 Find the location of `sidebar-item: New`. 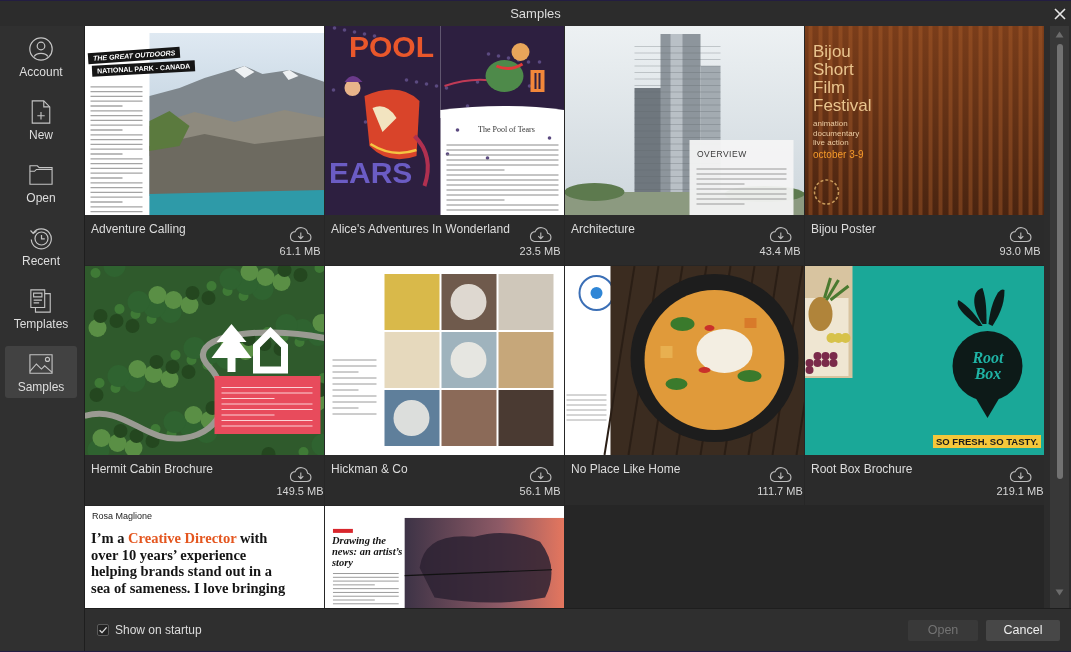

sidebar-item: New is located at coordinates (41, 120).